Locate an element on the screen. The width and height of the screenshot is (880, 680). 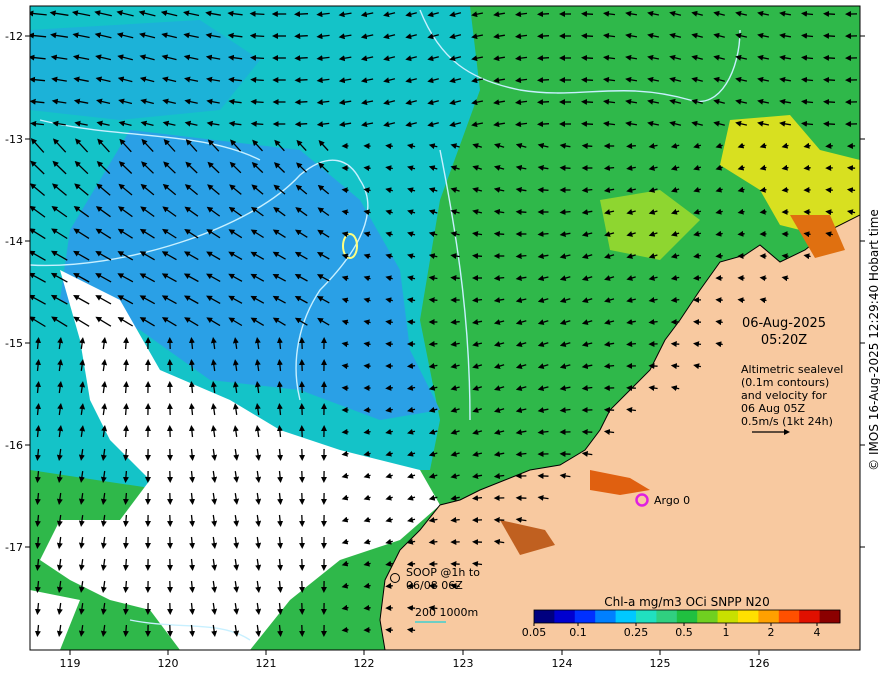
colorbar-tick-label: 1 is located at coordinates (726, 632).